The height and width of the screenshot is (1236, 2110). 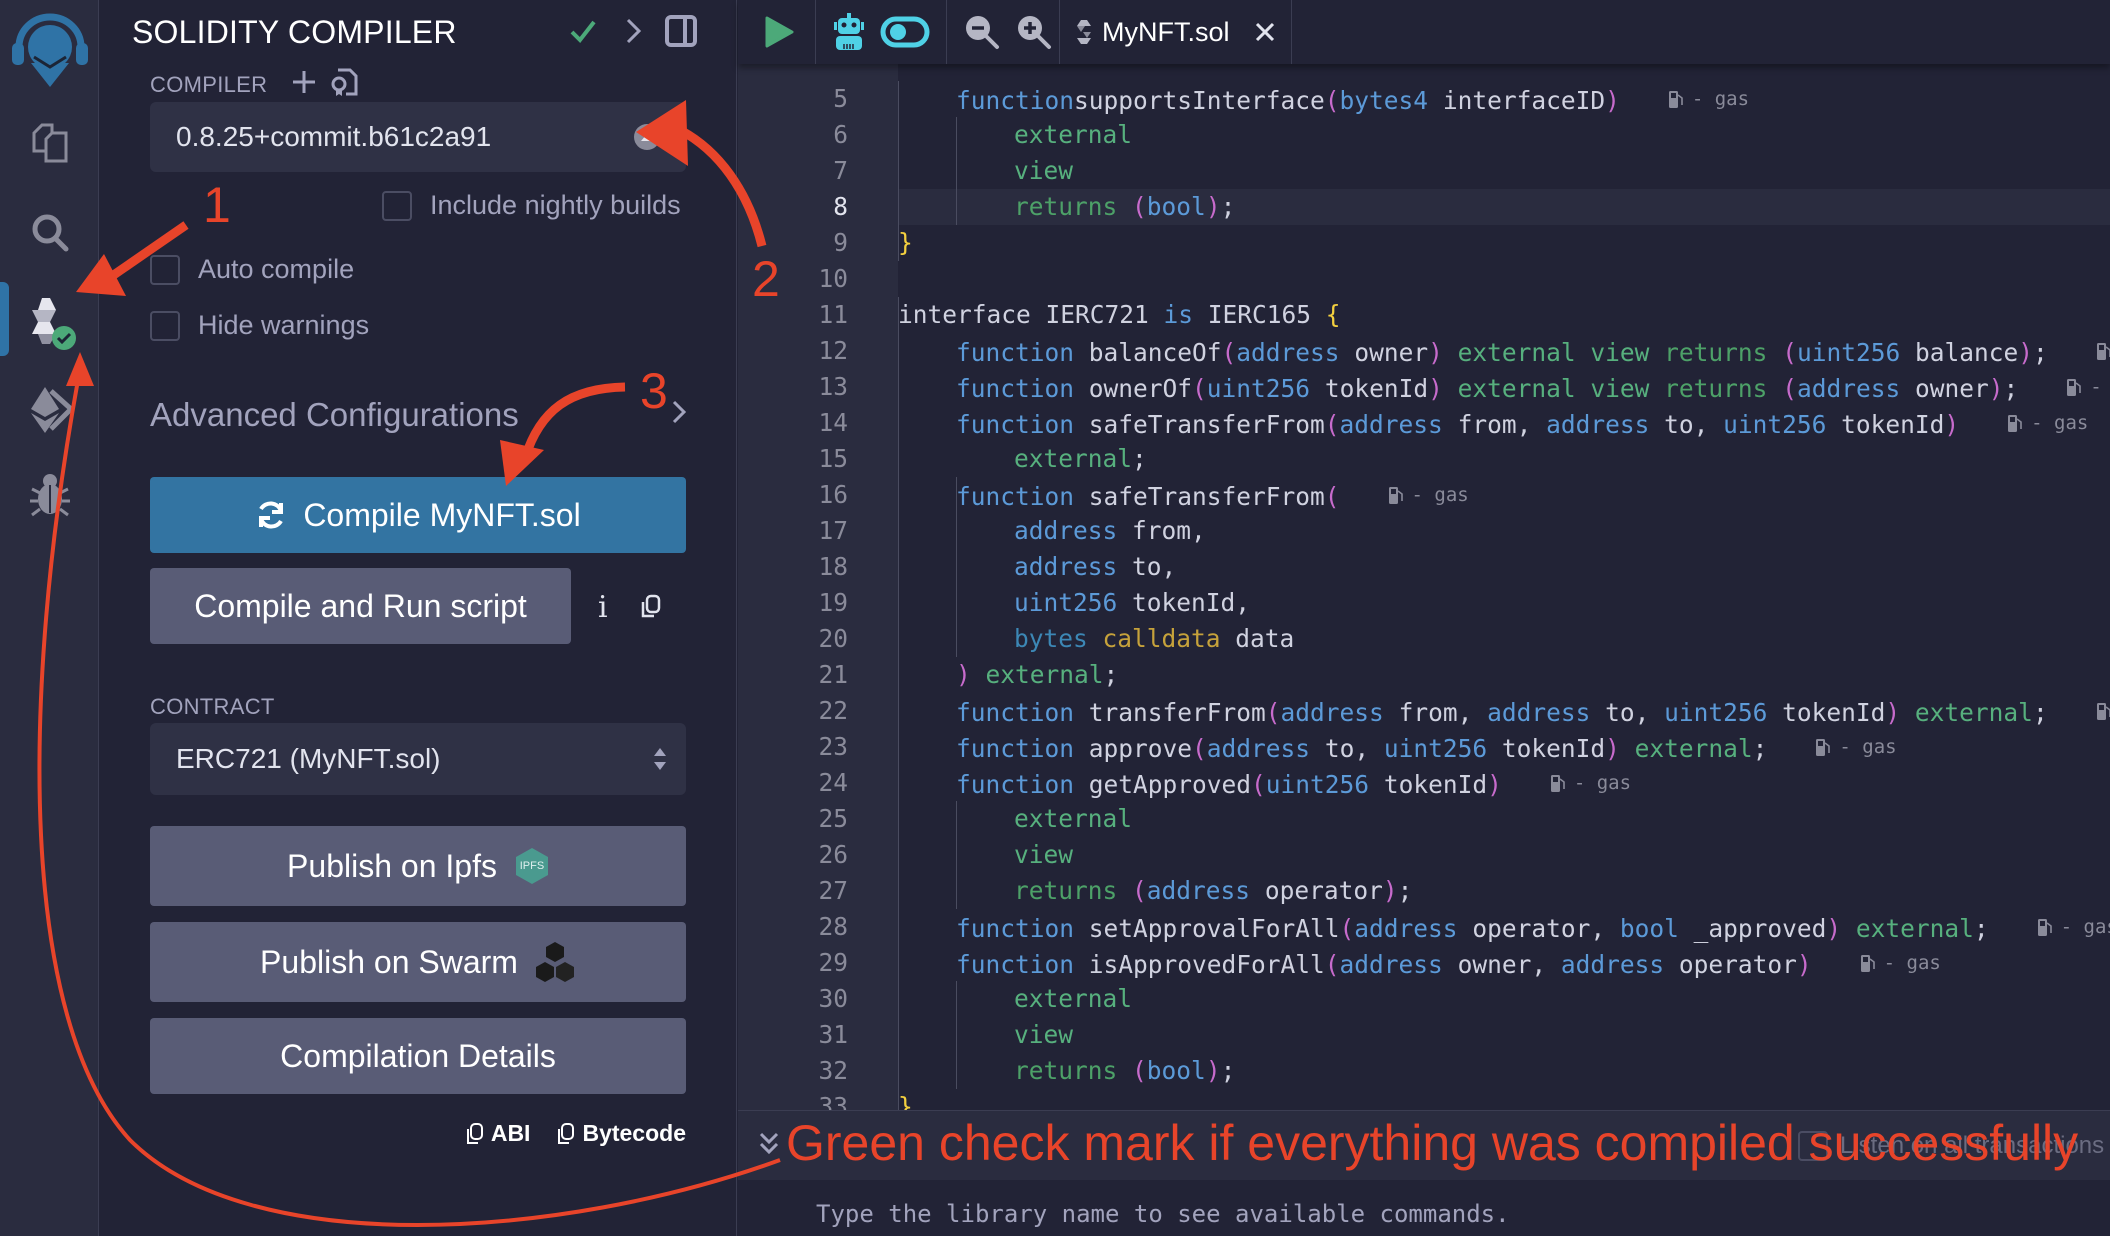 I want to click on listen-transactions-toggle: Listen on all transactions, so click(x=1951, y=1146).